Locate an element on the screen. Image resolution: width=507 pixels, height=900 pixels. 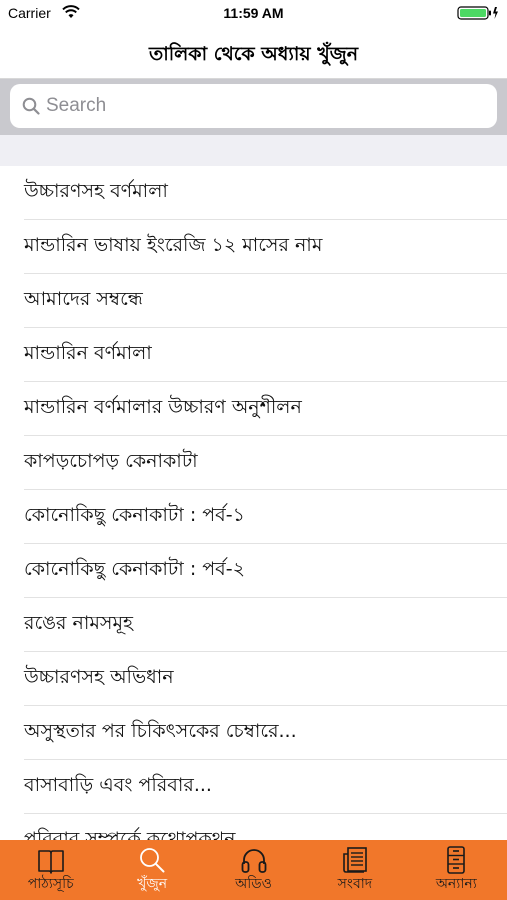
tab-audio: অডিও is located at coordinates (253, 870).